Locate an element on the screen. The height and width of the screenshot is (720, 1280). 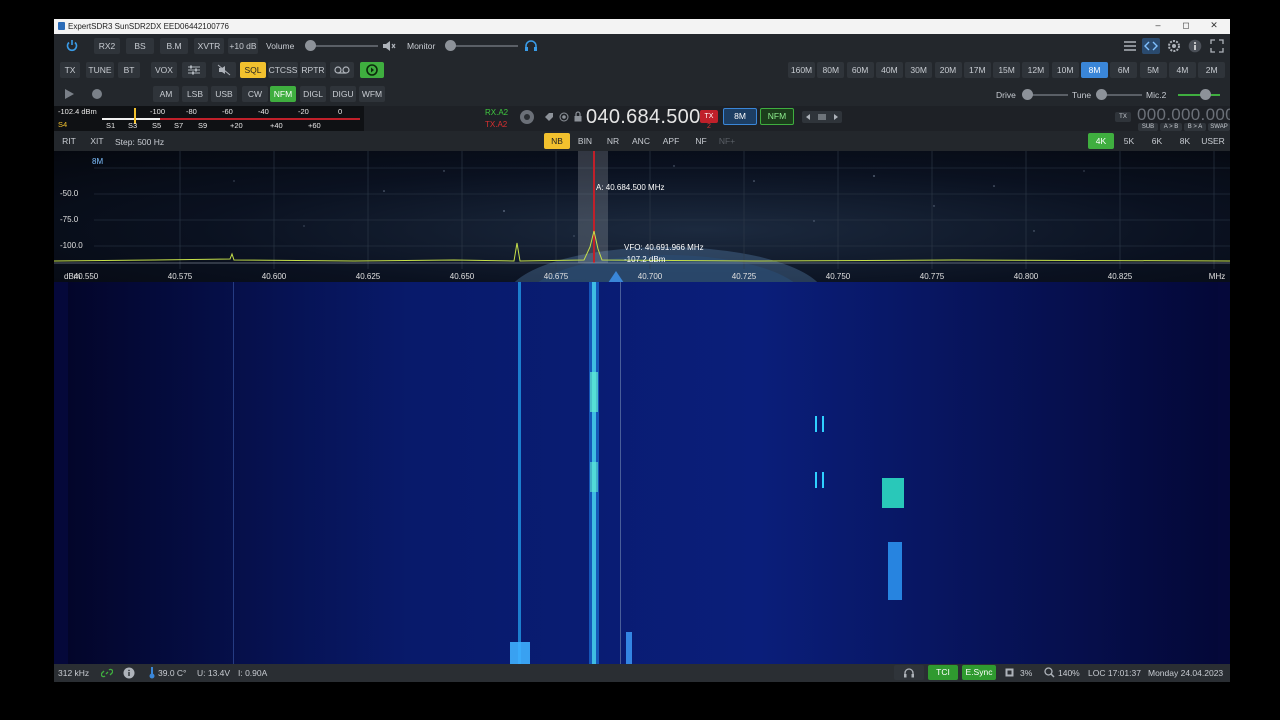
mic-slider-knob is located at coordinates (1205, 94).